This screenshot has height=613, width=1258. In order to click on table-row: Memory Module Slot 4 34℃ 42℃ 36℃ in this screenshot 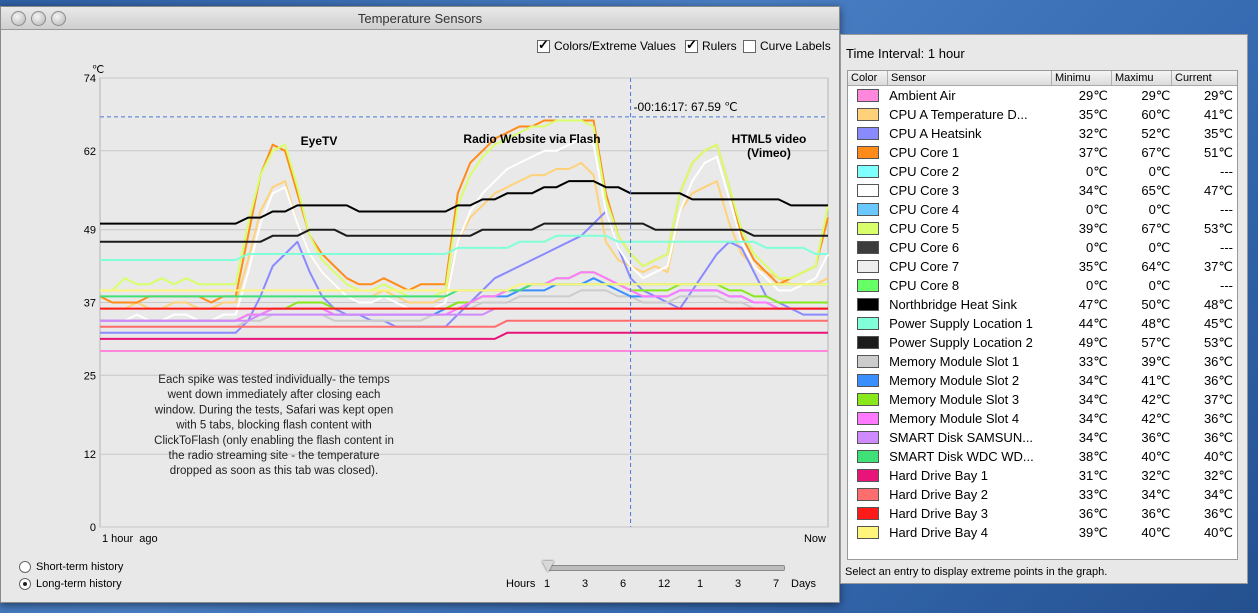, I will do `click(1042, 418)`.